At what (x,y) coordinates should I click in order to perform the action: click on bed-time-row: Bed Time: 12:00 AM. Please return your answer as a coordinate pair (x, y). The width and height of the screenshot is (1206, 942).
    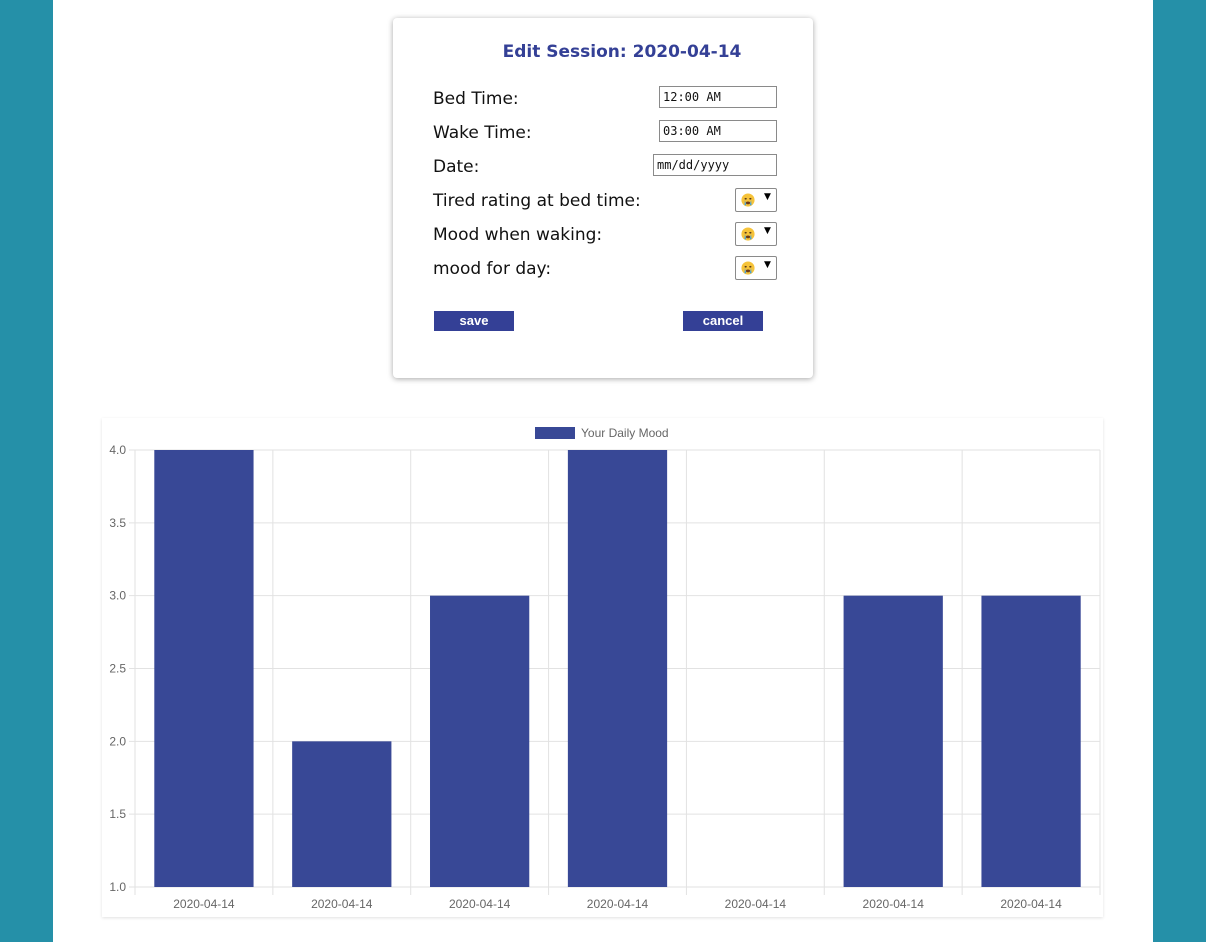
    Looking at the image, I should click on (605, 100).